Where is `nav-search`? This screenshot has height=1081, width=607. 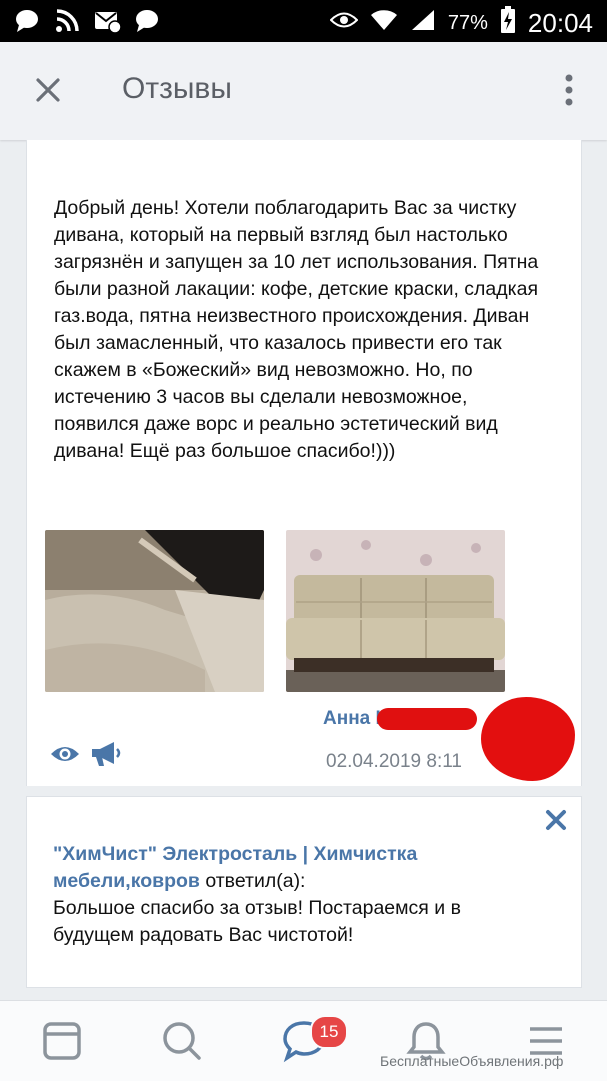 nav-search is located at coordinates (182, 1041).